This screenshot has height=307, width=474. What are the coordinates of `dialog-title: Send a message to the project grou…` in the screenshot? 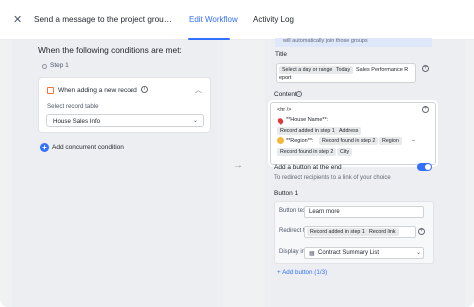 It's located at (103, 19).